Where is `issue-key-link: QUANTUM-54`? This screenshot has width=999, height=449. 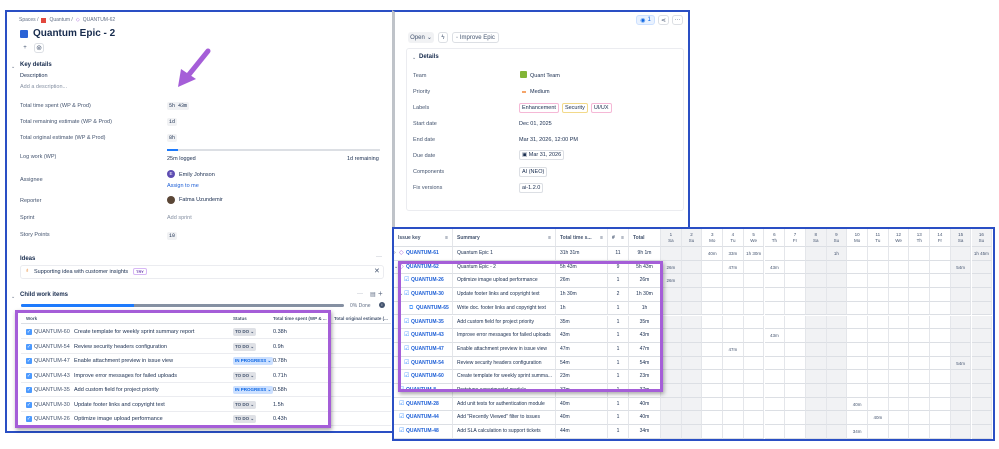
issue-key-link: QUANTUM-54 is located at coordinates (427, 363).